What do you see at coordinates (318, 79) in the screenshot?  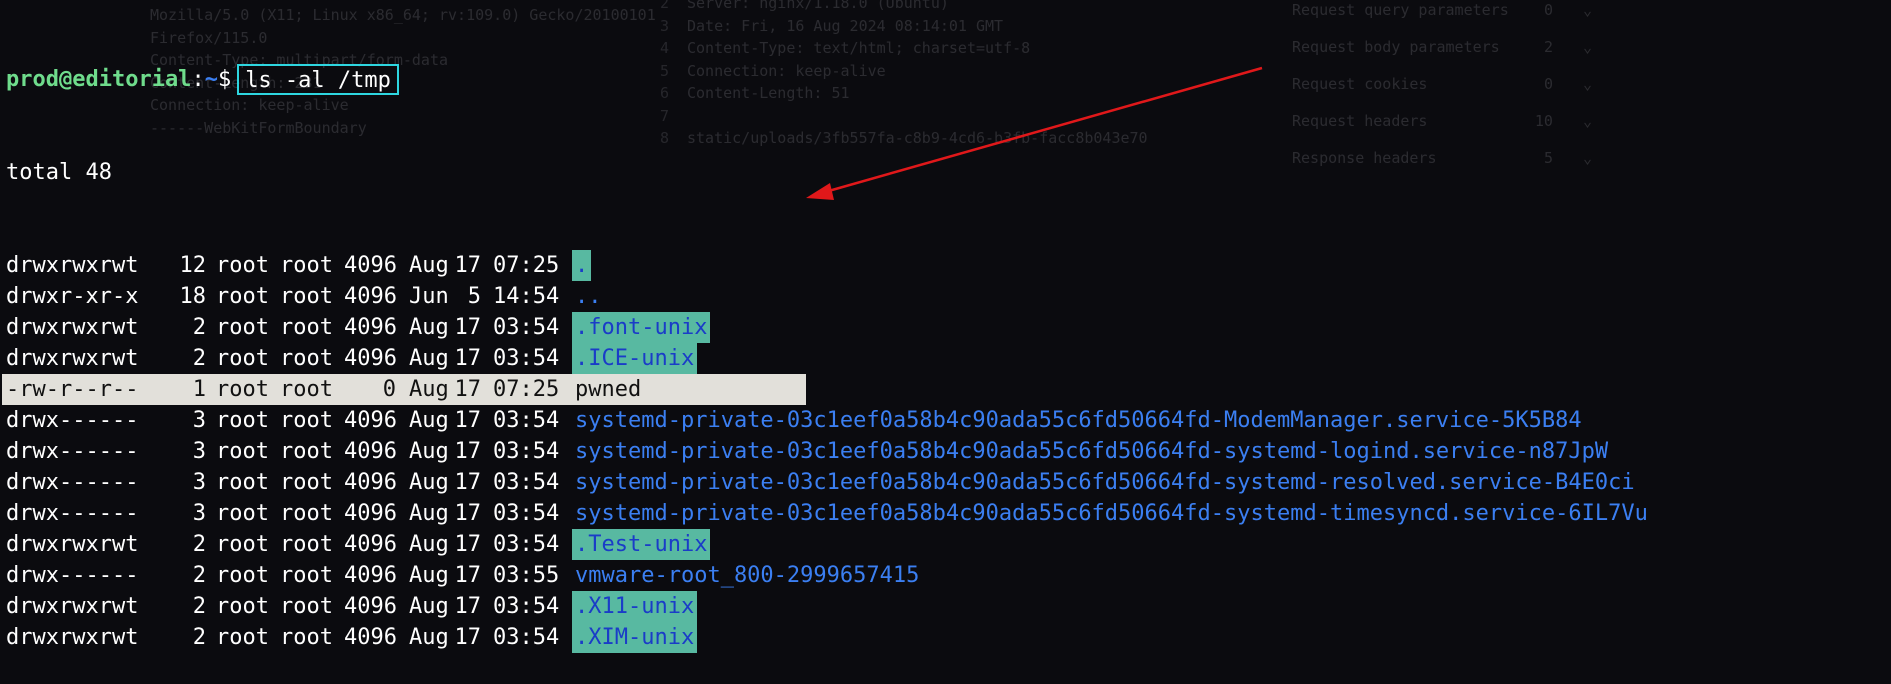 I see `command-input: ls -al /tmp` at bounding box center [318, 79].